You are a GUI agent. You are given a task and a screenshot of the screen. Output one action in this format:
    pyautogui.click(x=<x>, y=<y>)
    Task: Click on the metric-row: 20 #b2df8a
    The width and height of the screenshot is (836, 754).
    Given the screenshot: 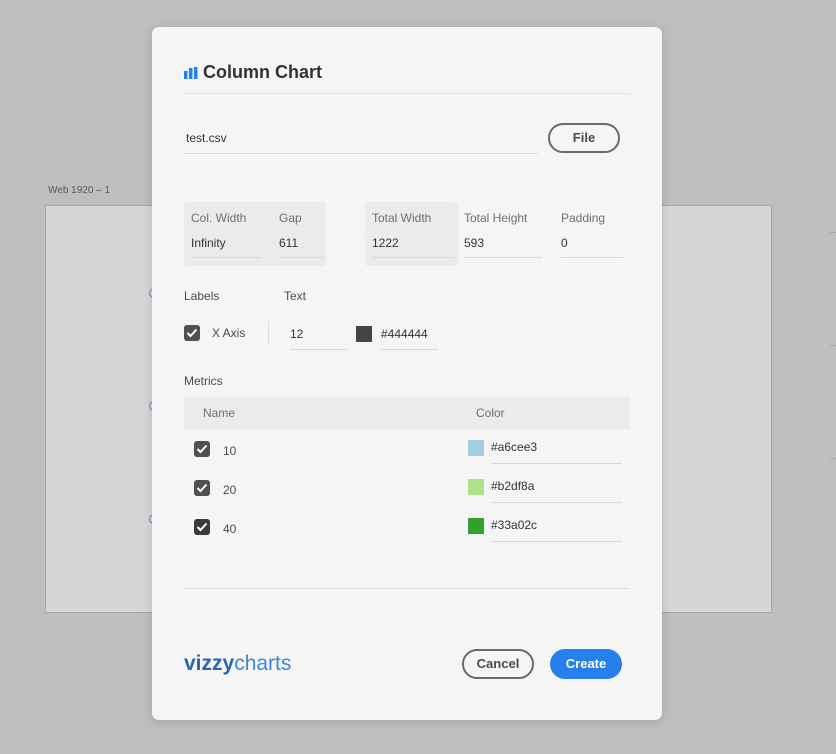 What is the action you would take?
    pyautogui.click(x=407, y=487)
    